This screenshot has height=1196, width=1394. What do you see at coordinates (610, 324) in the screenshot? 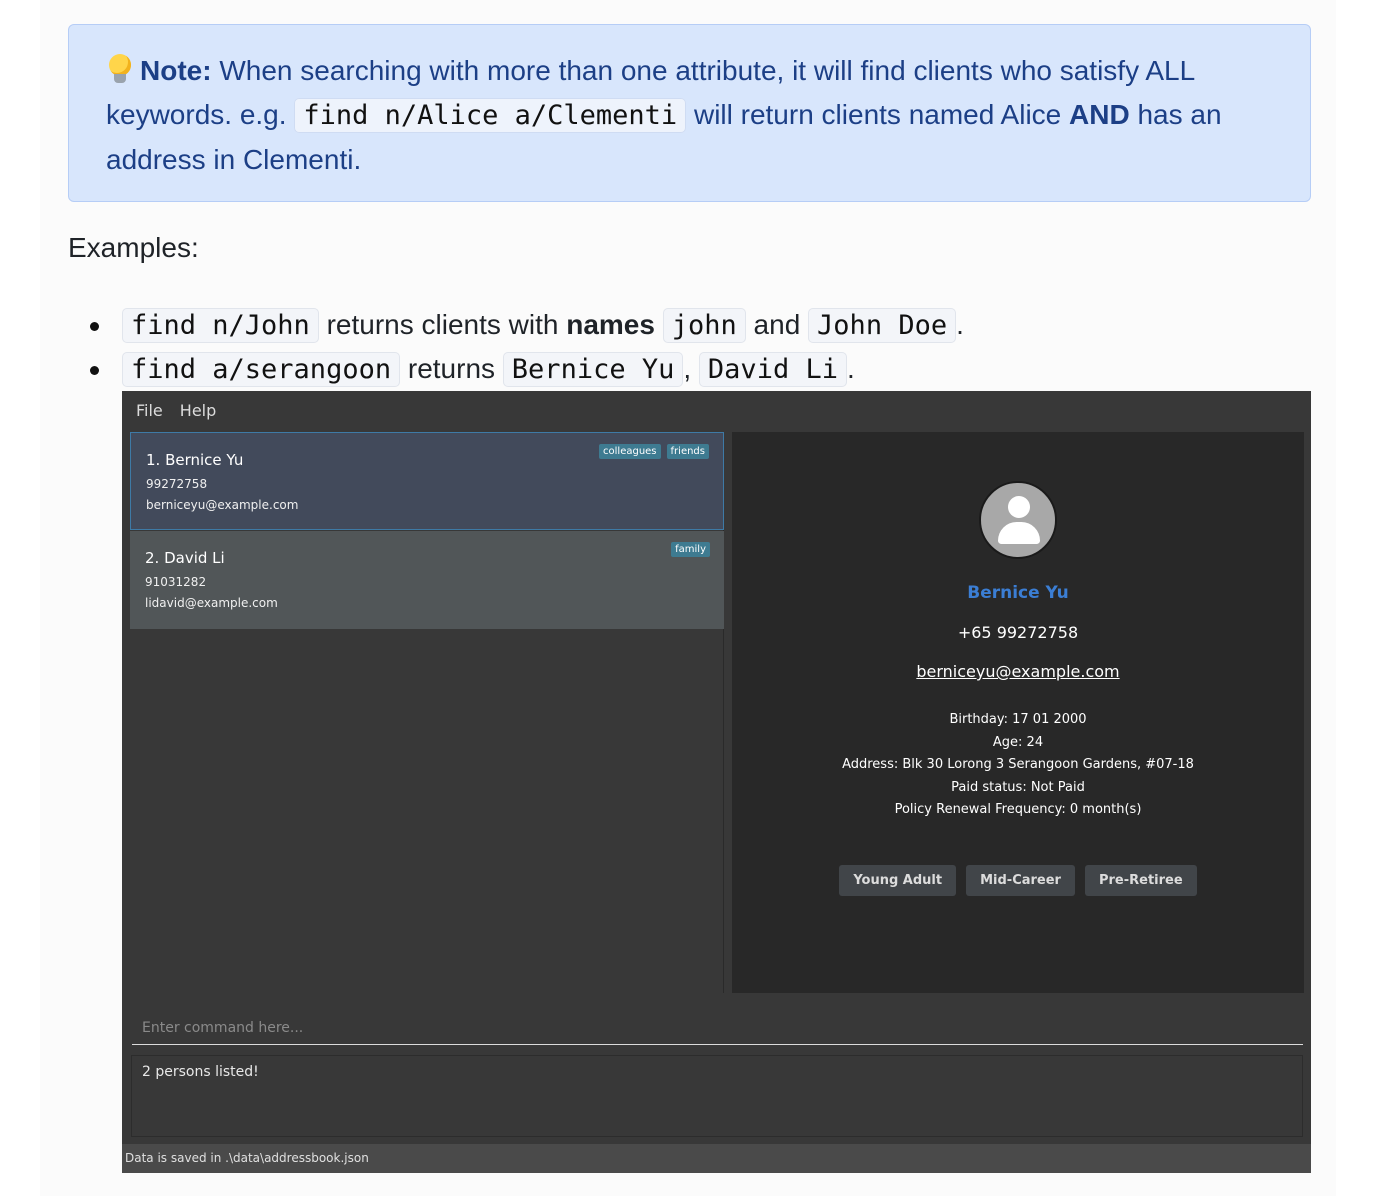
I see `bold-text: names` at bounding box center [610, 324].